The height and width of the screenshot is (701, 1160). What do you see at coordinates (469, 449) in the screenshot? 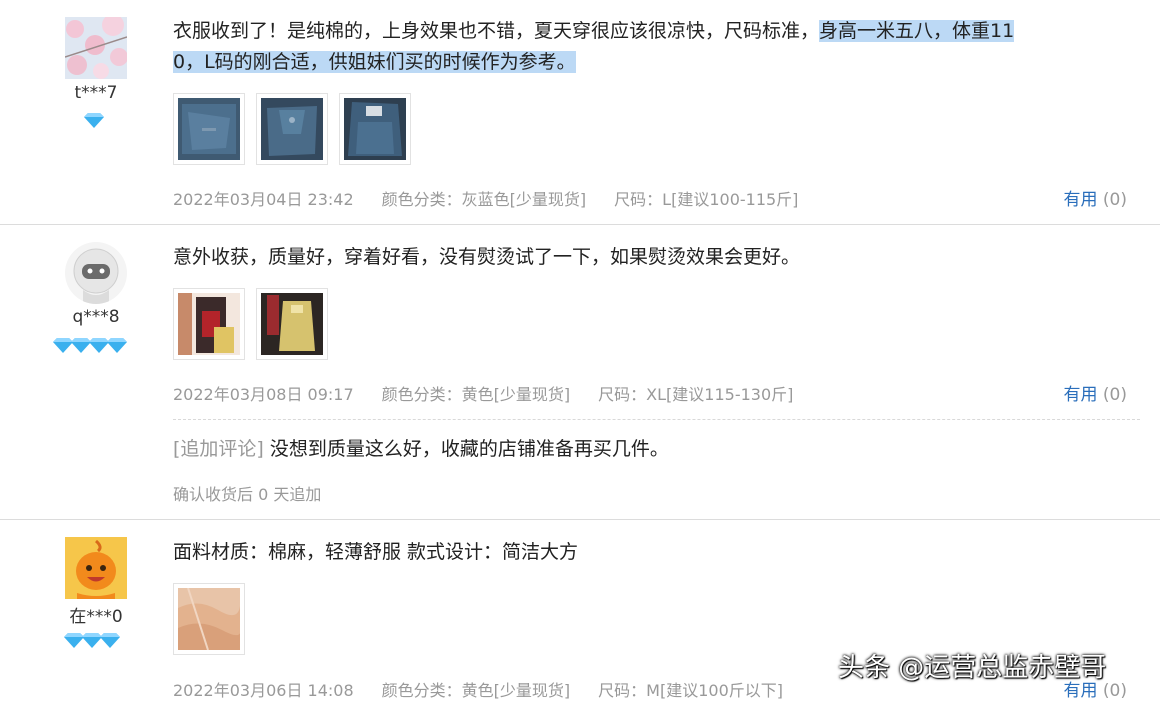
I see `followup-text: 没想到质量这么好，收藏的店铺准备再买几件。` at bounding box center [469, 449].